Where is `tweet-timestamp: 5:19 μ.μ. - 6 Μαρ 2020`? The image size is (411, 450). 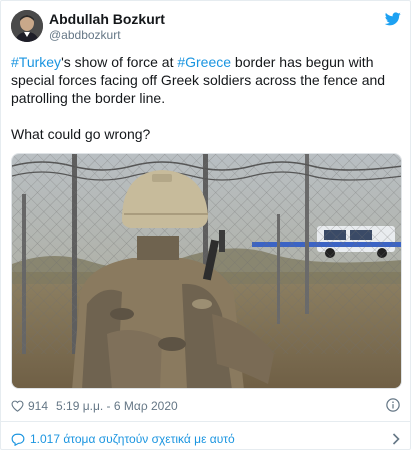
tweet-timestamp: 5:19 μ.μ. - 6 Μαρ 2020 is located at coordinates (117, 406).